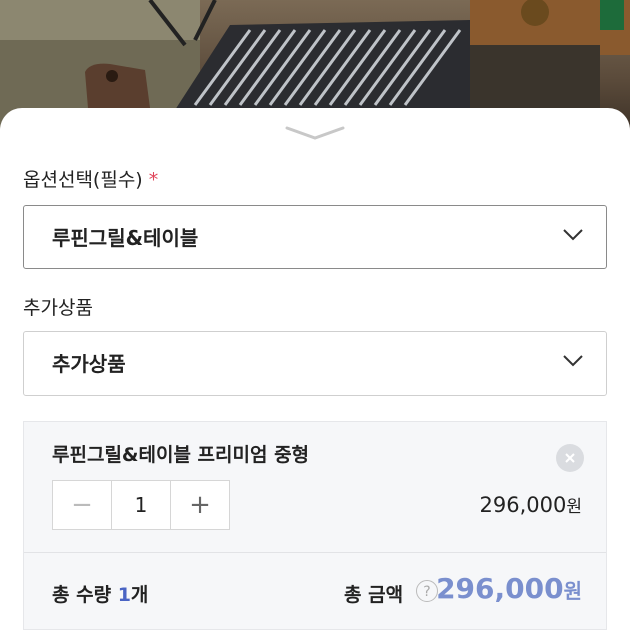  Describe the element at coordinates (124, 595) in the screenshot. I see `total-quantity-value: 1` at that location.